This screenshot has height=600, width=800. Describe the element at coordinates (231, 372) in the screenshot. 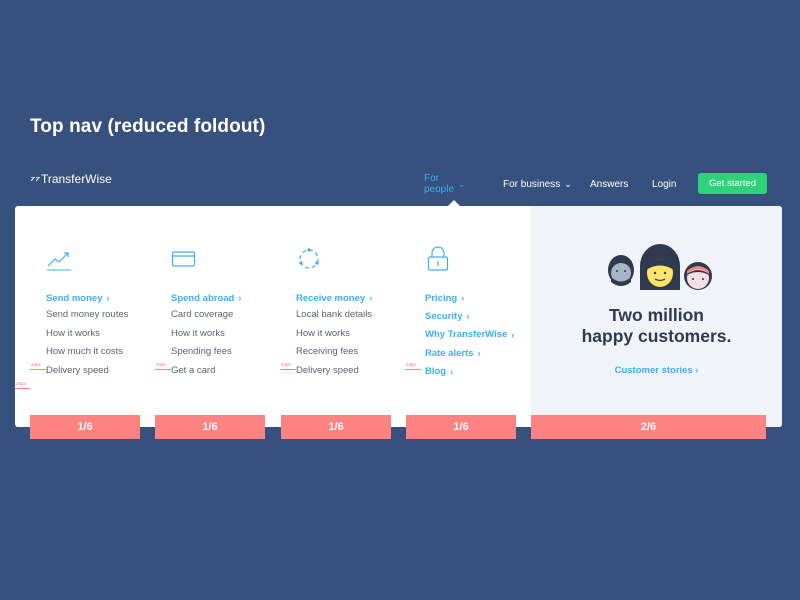

I see `menu-item: Get a card` at that location.